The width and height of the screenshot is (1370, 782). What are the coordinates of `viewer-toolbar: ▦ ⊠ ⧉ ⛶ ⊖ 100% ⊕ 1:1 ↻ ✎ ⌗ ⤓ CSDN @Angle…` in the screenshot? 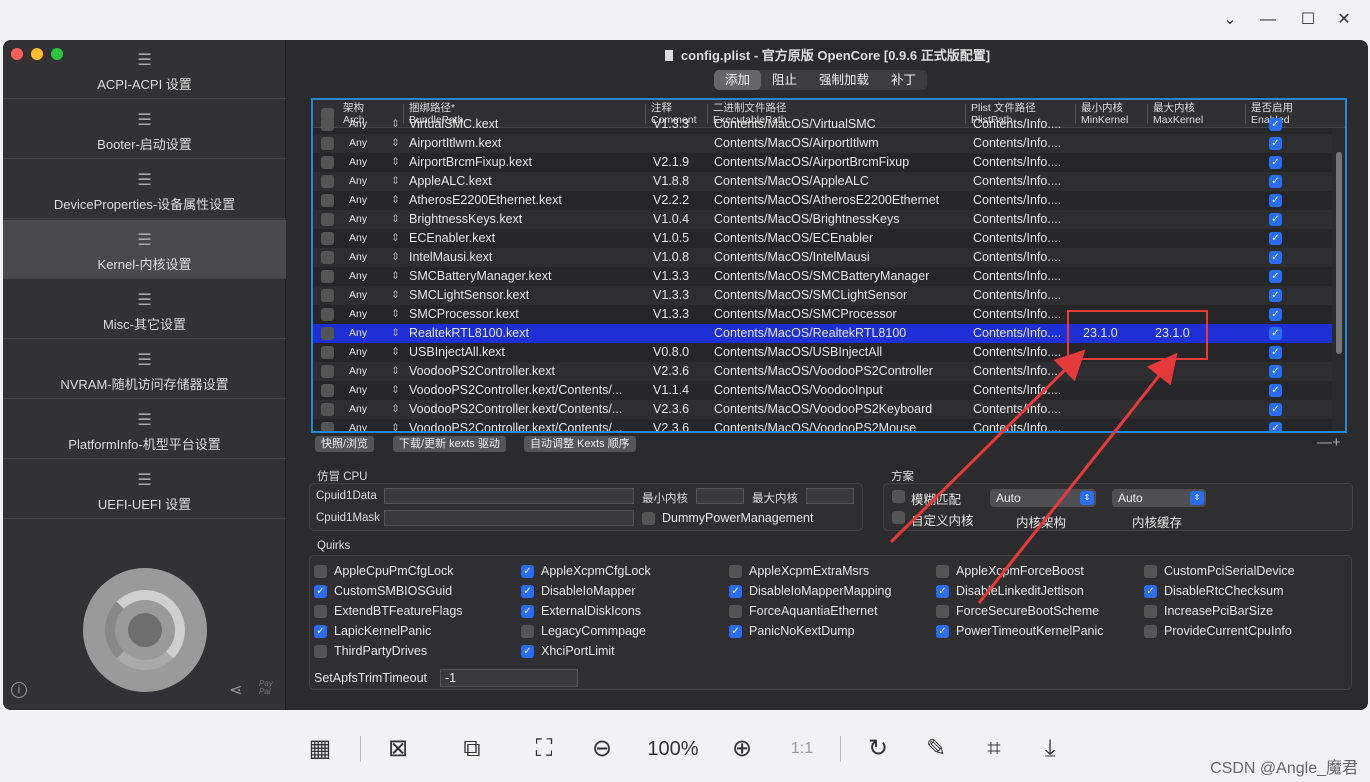 It's located at (685, 747).